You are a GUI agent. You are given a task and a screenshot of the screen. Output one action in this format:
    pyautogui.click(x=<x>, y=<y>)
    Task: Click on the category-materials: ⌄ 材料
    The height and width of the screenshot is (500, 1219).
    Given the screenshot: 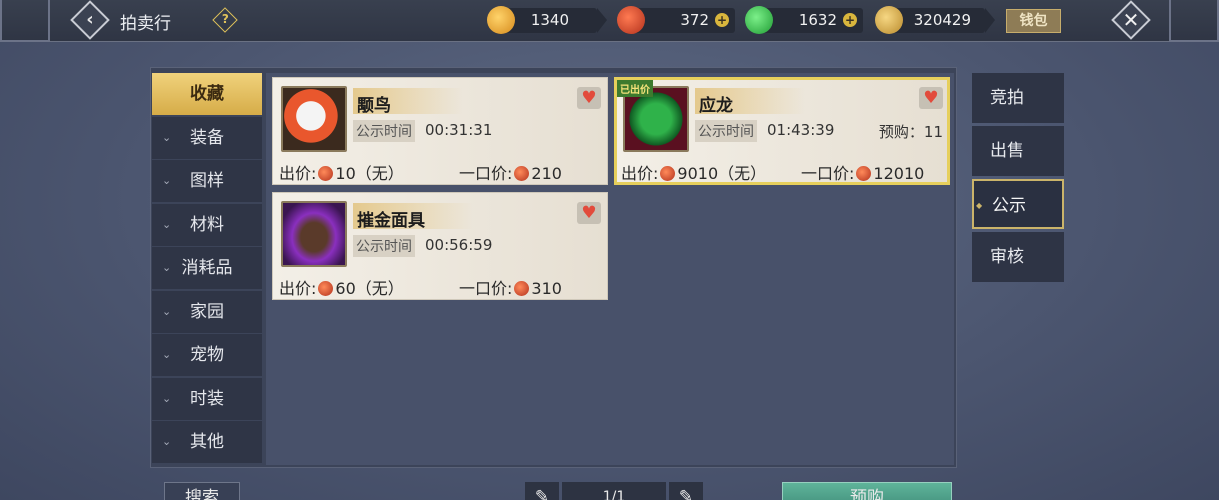 What is the action you would take?
    pyautogui.click(x=207, y=224)
    